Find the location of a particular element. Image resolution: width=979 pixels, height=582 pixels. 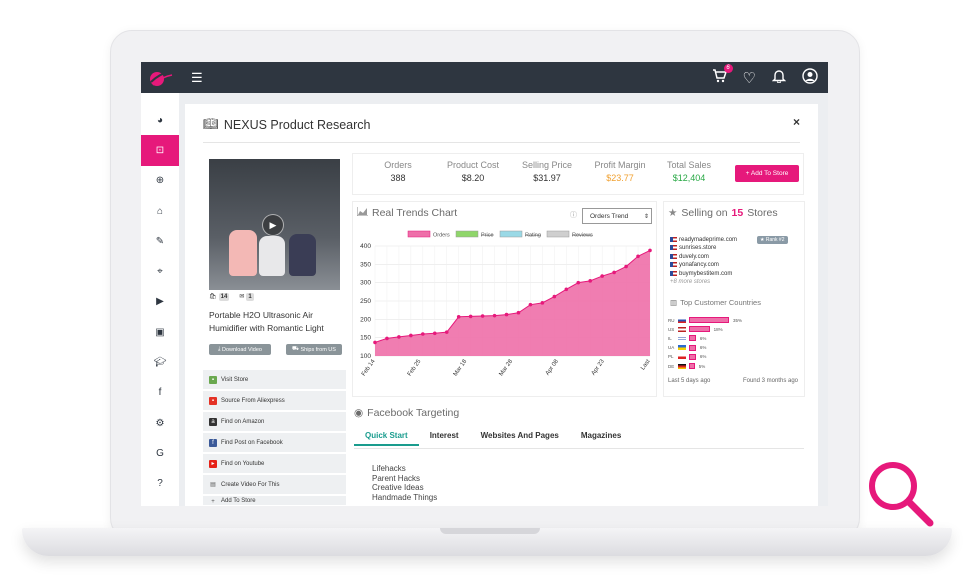

find-facebook-label: Find Post on Facebook is located at coordinates (252, 442).